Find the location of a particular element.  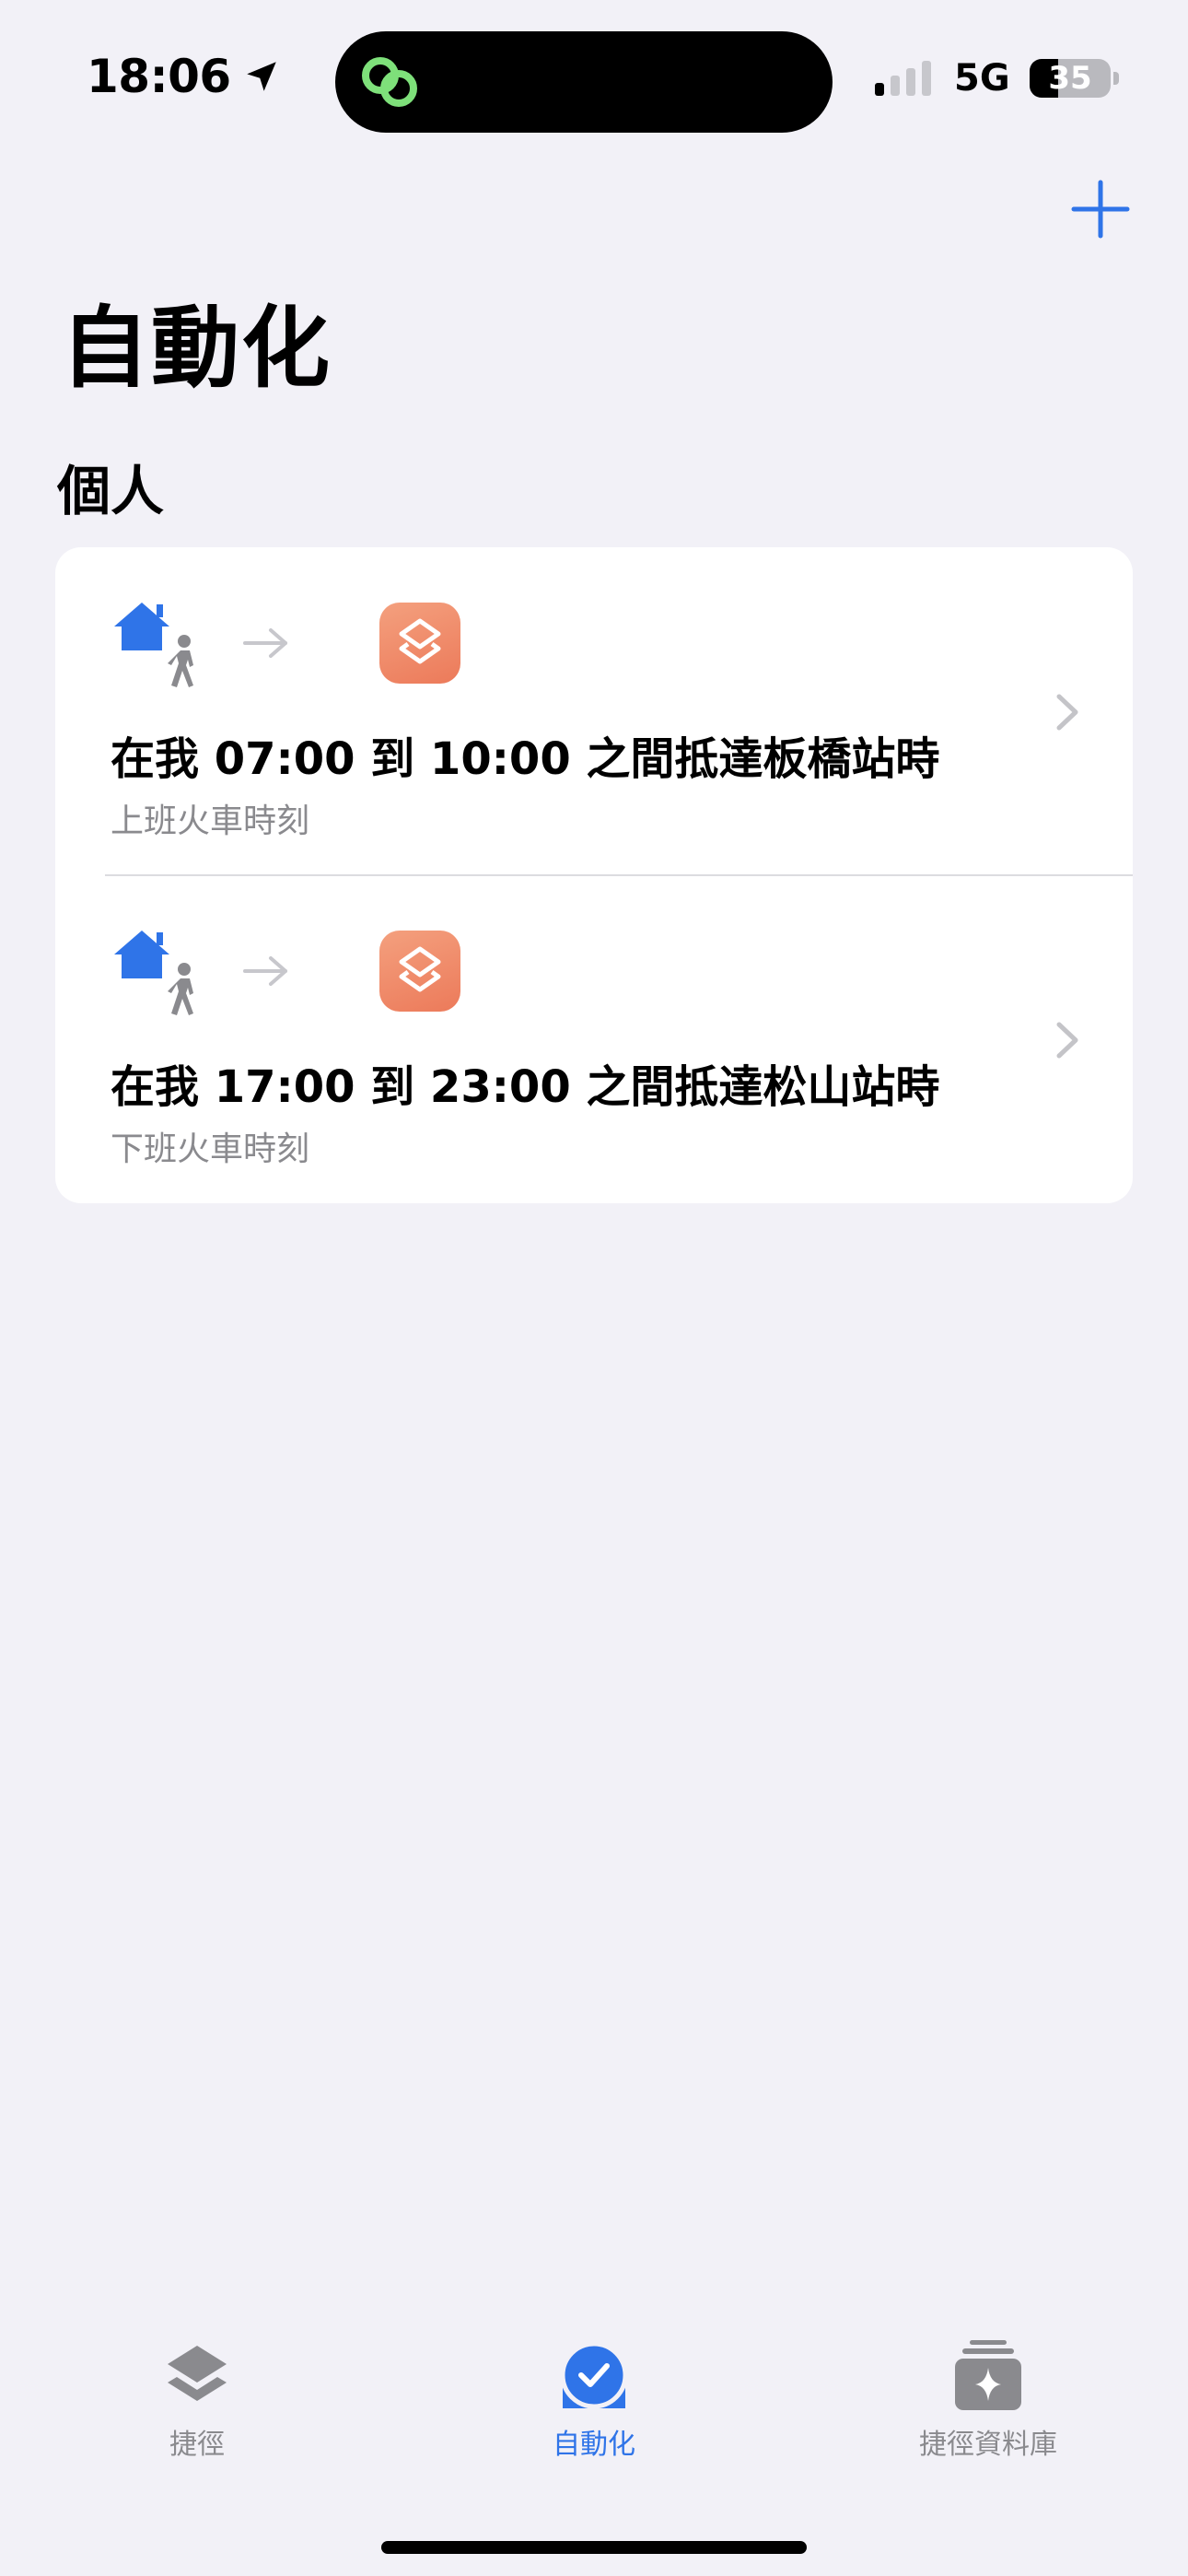

automation-title: 在我 17:00 到 23:00 之間抵達松山站時 is located at coordinates (525, 1087).